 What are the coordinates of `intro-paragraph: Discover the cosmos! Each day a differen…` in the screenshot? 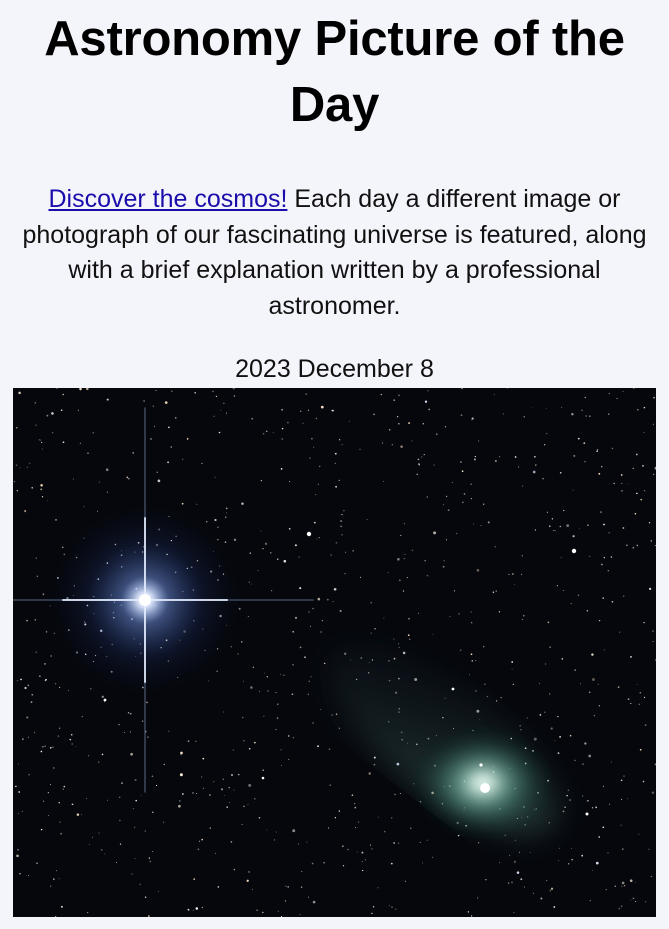 It's located at (334, 253).